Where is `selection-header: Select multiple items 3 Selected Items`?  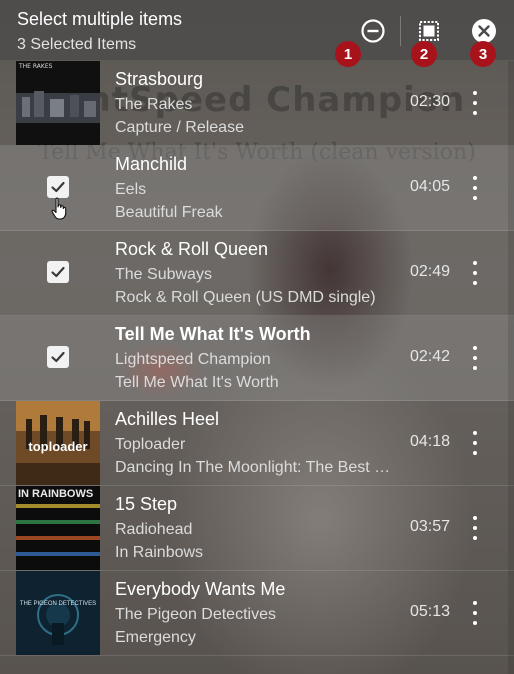 selection-header: Select multiple items 3 Selected Items is located at coordinates (257, 30).